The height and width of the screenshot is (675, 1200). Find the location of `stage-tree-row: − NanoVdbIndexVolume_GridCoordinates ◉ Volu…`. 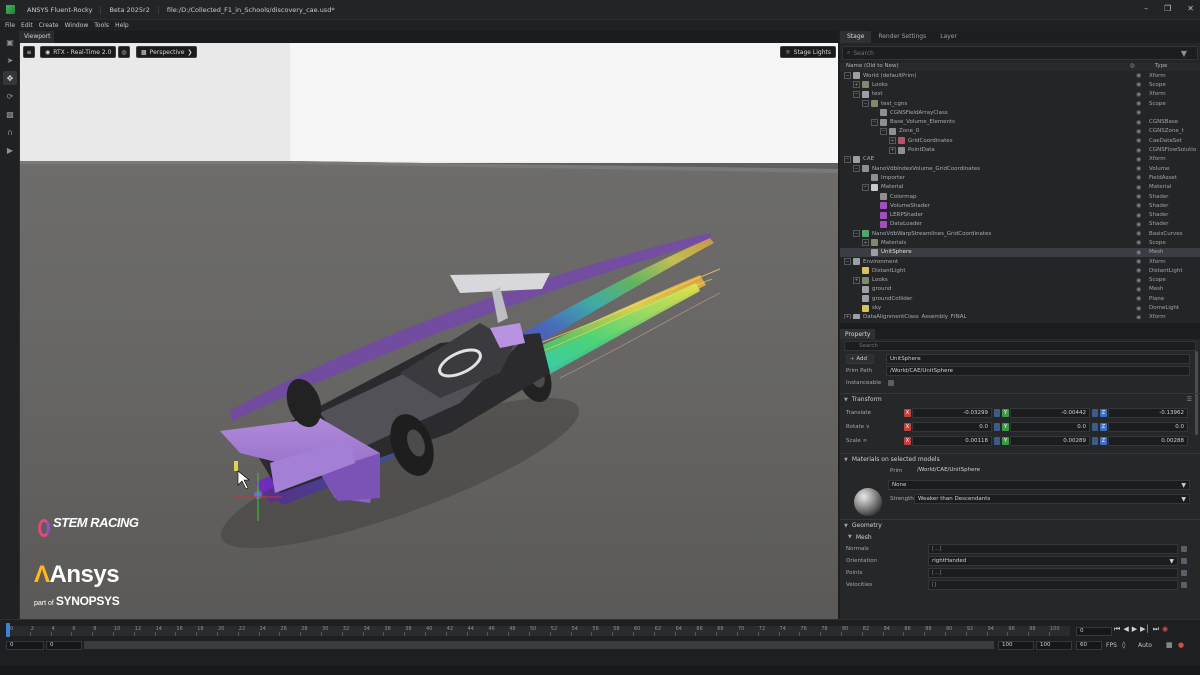

stage-tree-row: − NanoVdbIndexVolume_GridCoordinates ◉ Volu… is located at coordinates (1020, 168).